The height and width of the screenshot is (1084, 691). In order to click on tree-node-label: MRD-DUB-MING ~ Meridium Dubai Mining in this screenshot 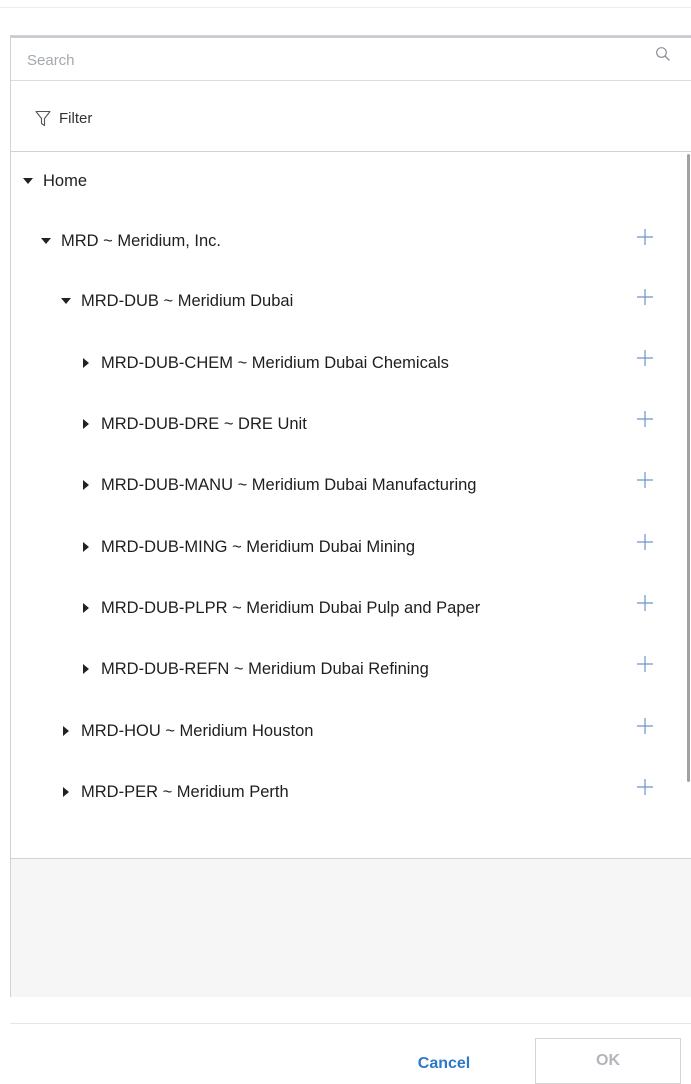, I will do `click(258, 546)`.